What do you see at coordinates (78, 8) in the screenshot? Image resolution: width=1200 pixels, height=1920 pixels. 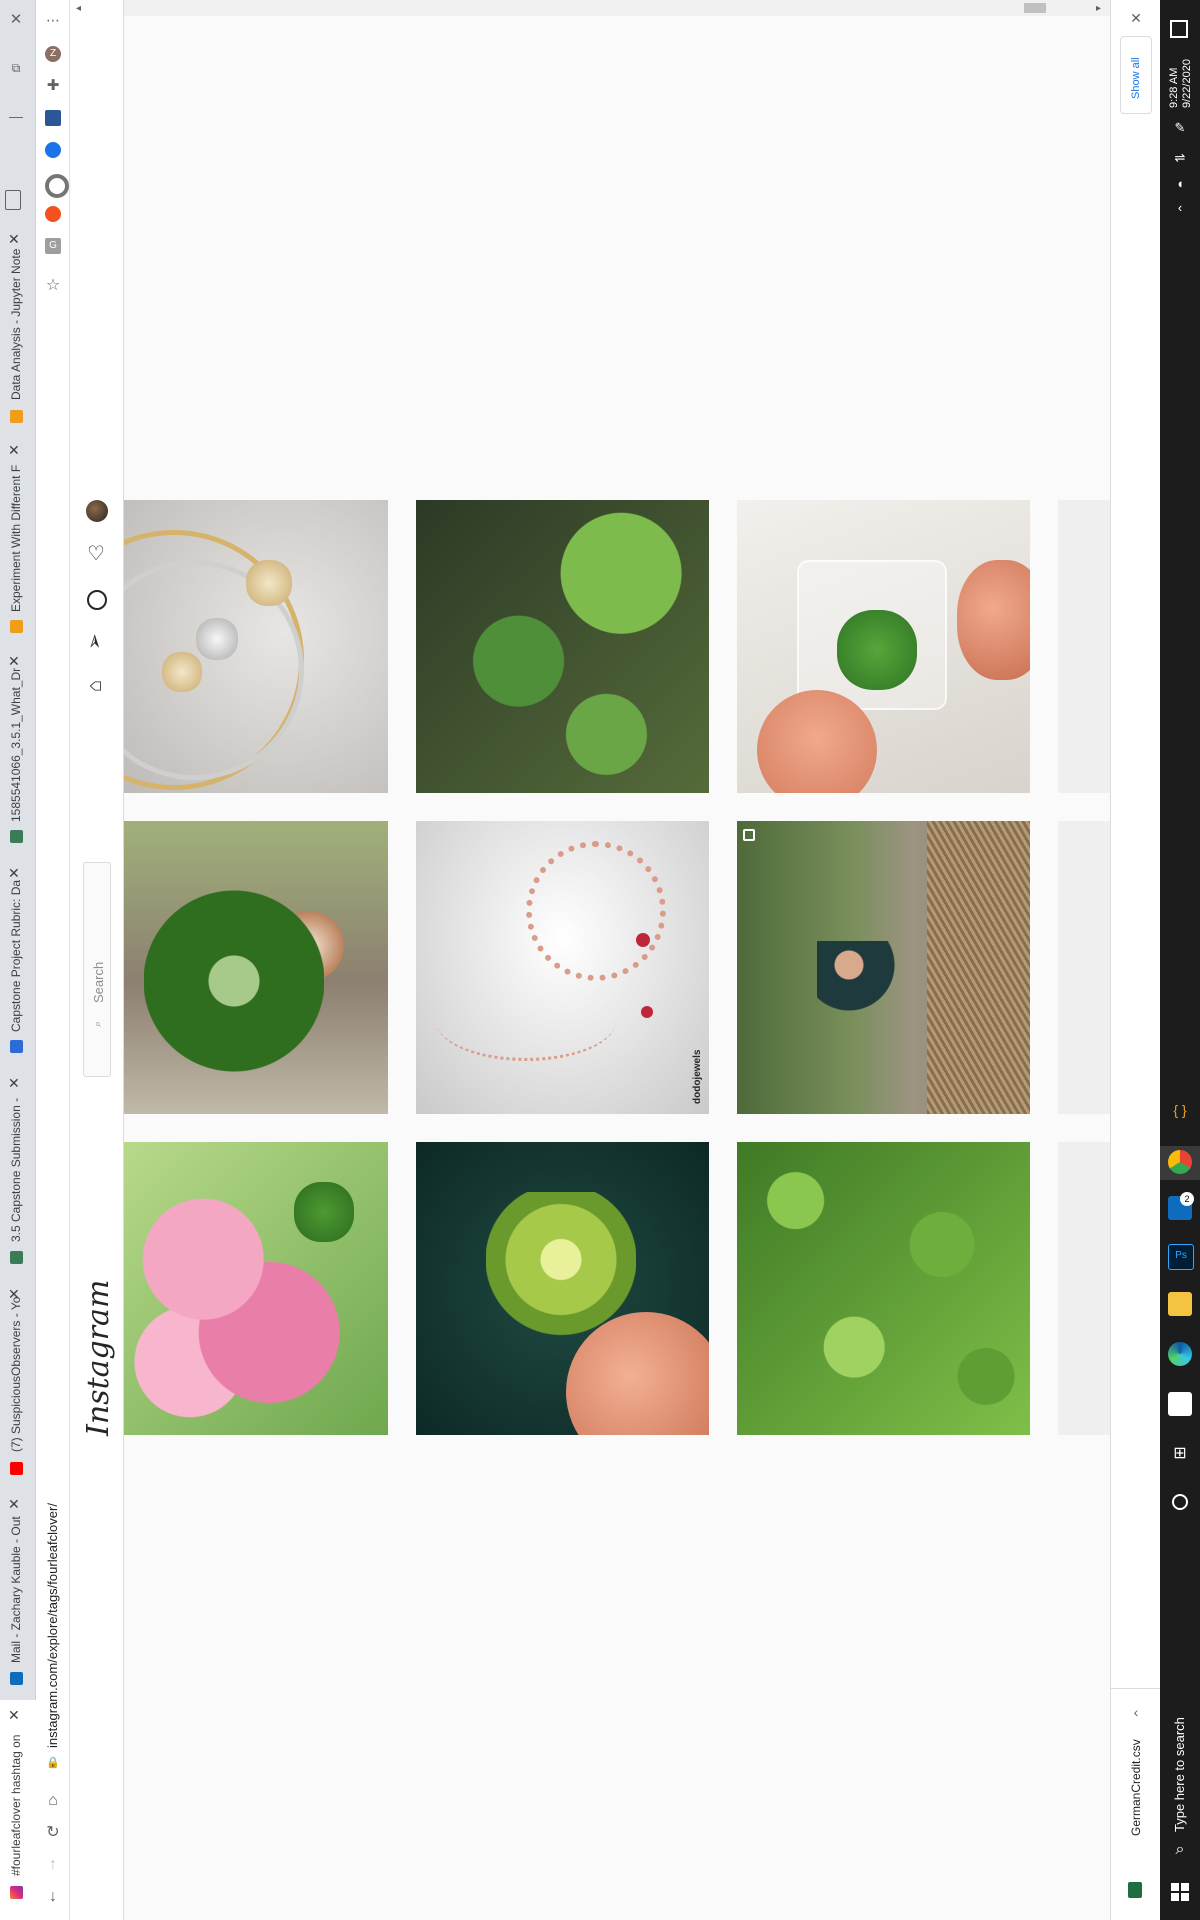 I see `scroll-left-icon: ◂` at bounding box center [78, 8].